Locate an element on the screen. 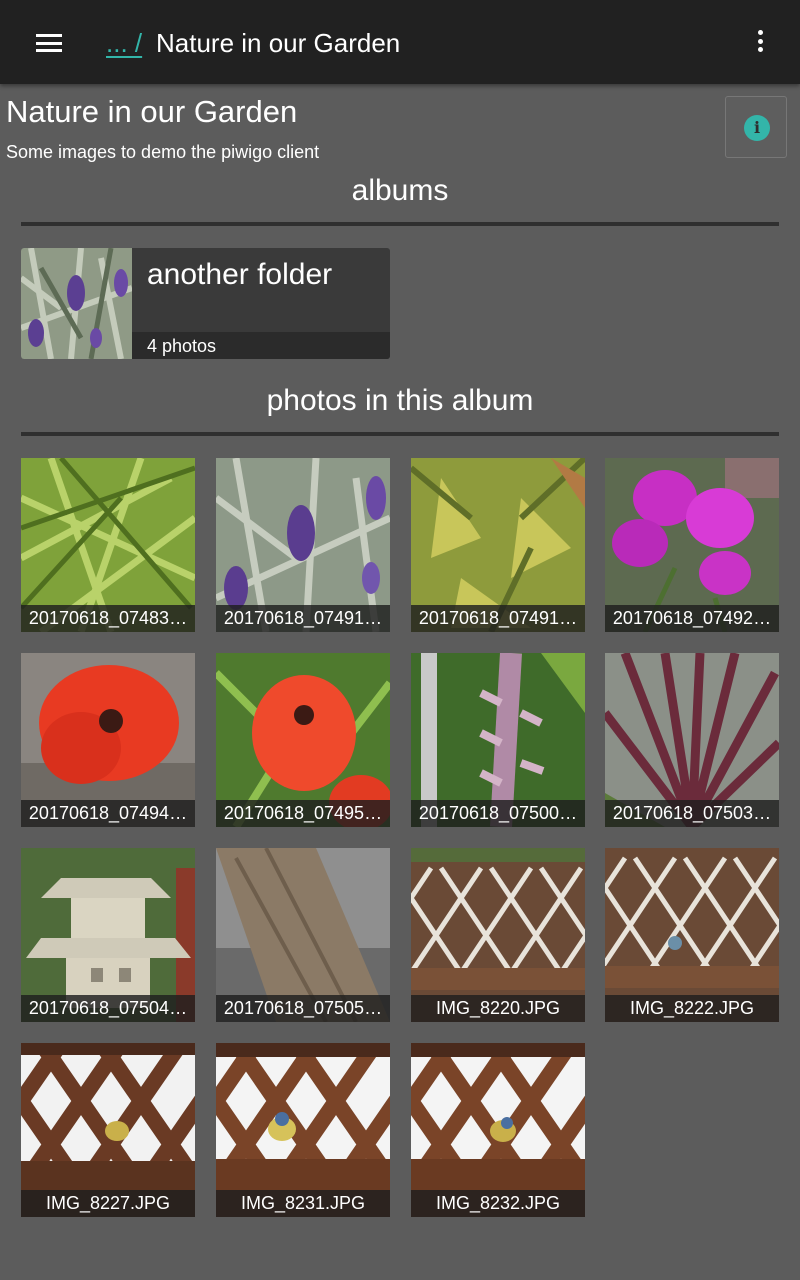 This screenshot has height=1280, width=800. photo-tile: IMG_8220.JPG is located at coordinates (498, 935).